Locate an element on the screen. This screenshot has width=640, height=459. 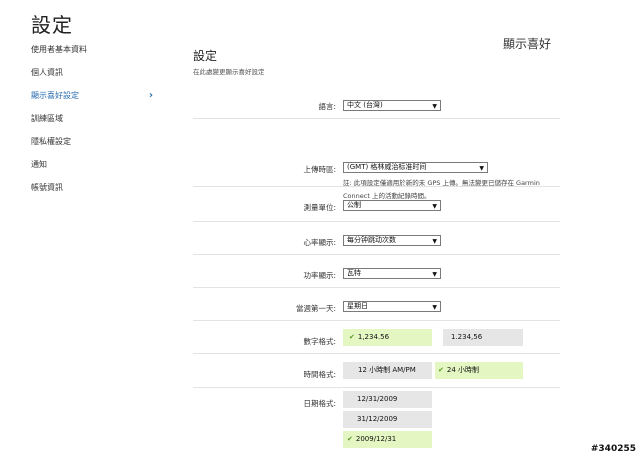
number-format-option-selected: ✔ 1,234.56 is located at coordinates (387, 337).